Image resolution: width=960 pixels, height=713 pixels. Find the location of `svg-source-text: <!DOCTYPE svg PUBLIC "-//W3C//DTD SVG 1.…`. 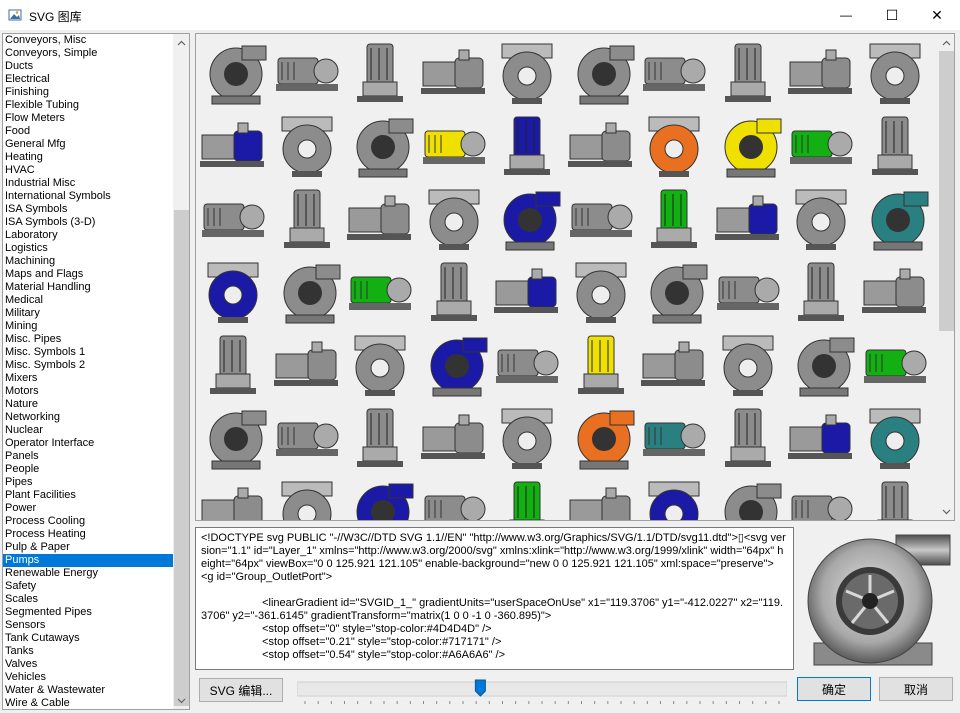

svg-source-text: <!DOCTYPE svg PUBLIC "-//W3C//DTD SVG 1.… is located at coordinates (494, 598).